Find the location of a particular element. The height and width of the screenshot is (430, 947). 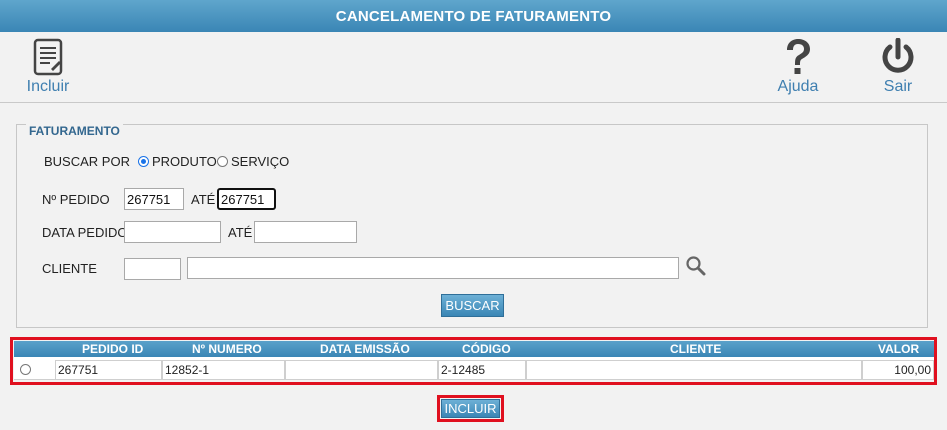

data-from-input is located at coordinates (172, 232).